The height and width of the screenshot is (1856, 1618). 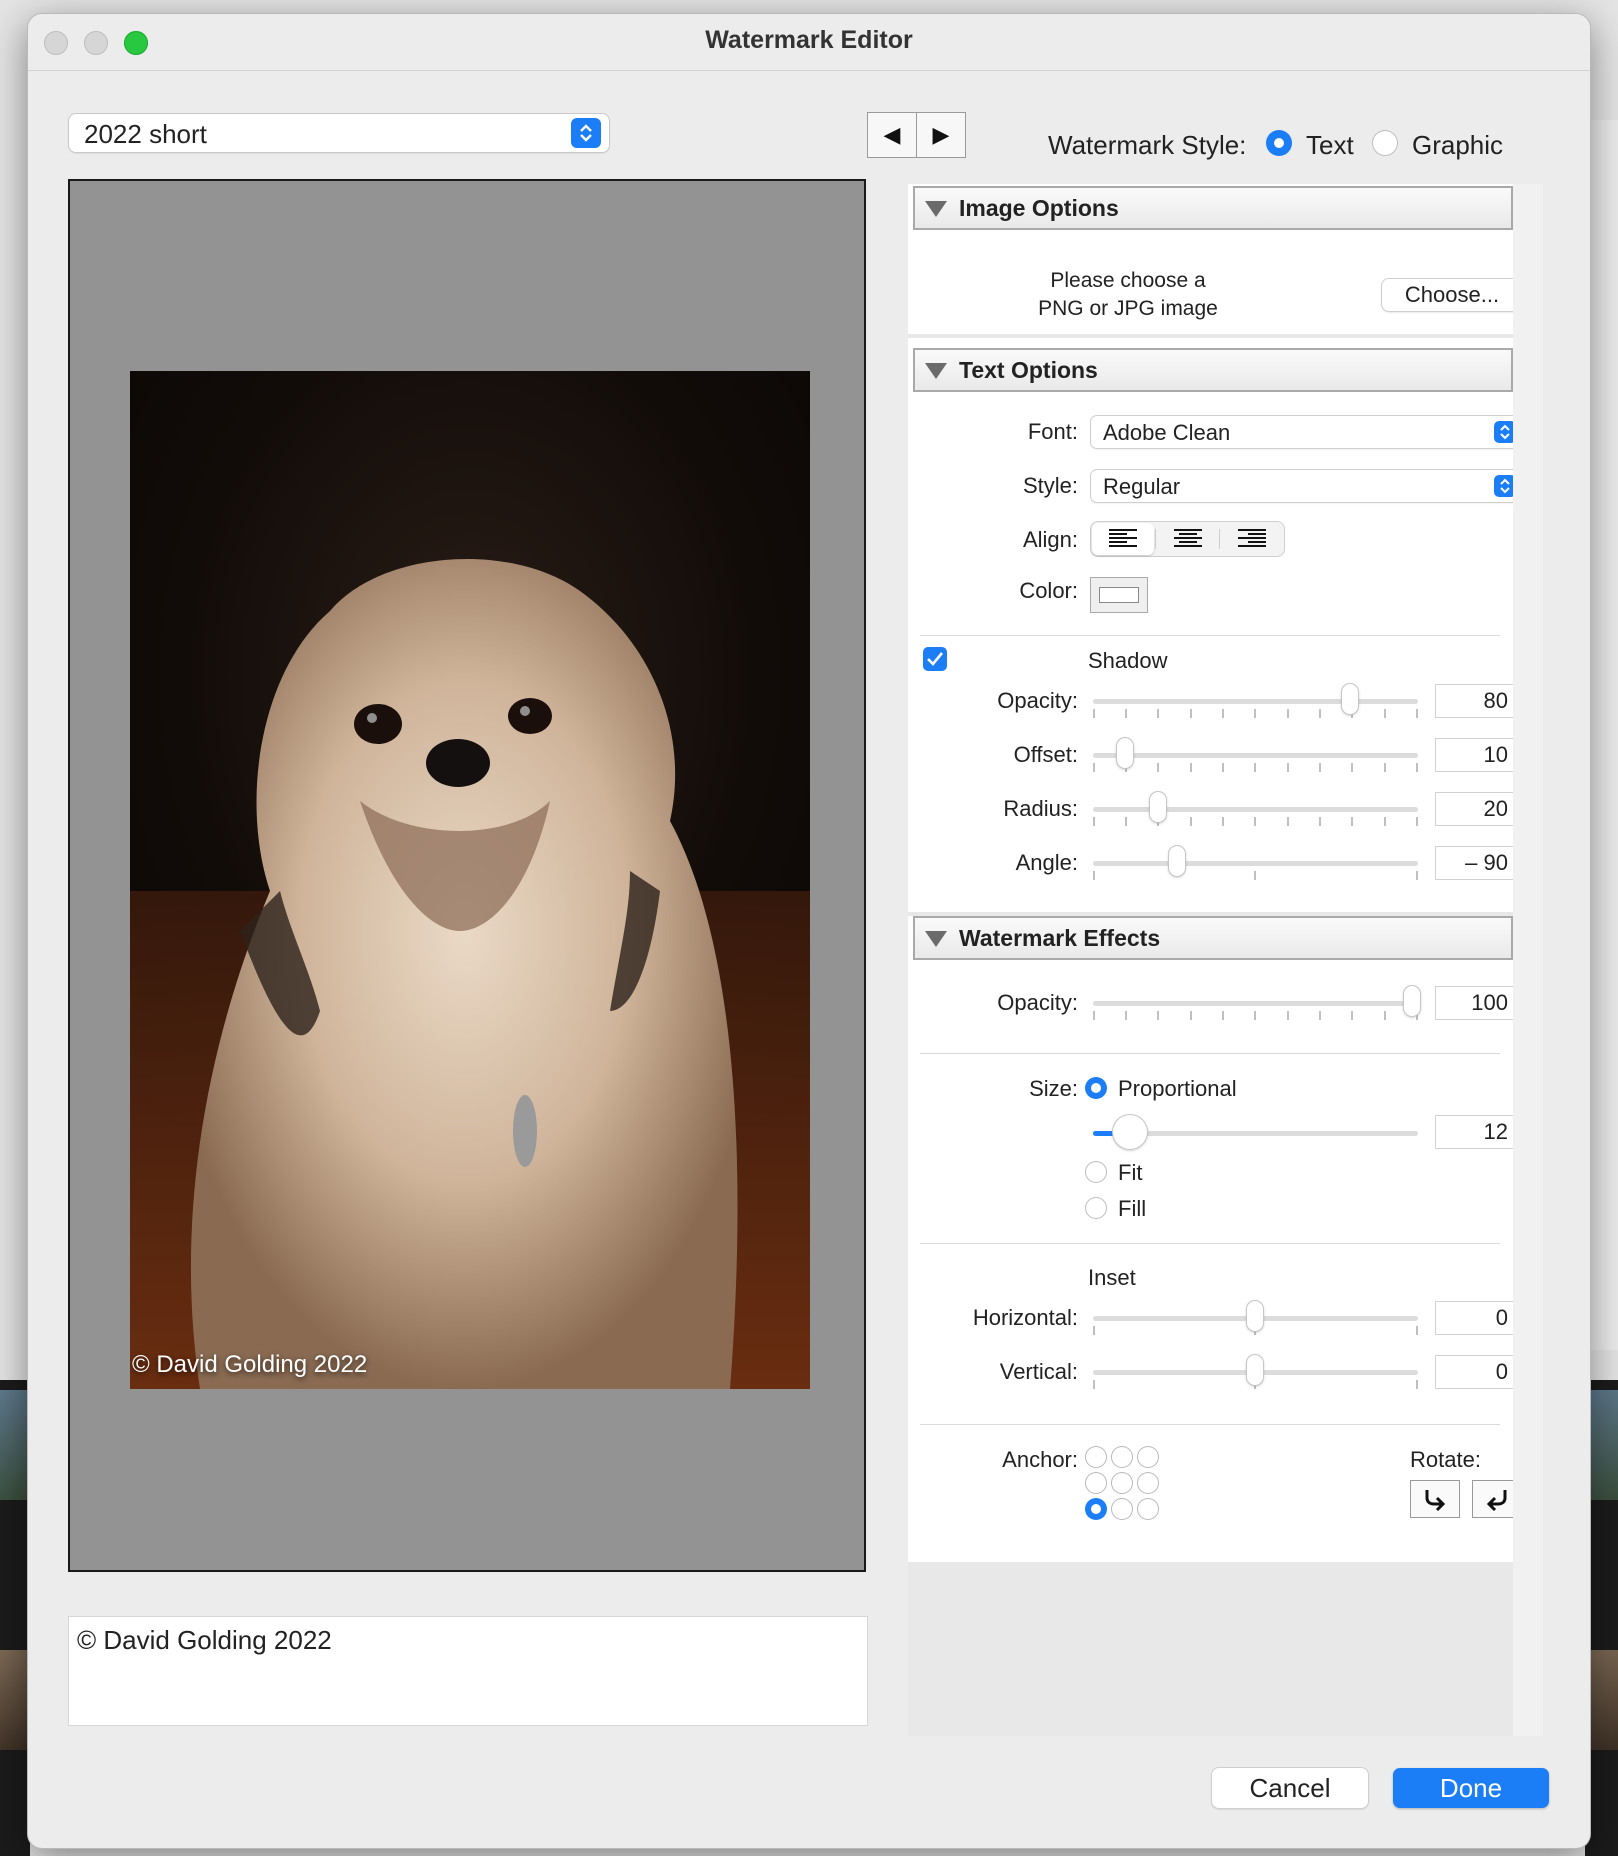 I want to click on anchor-top-right, so click(x=1148, y=1457).